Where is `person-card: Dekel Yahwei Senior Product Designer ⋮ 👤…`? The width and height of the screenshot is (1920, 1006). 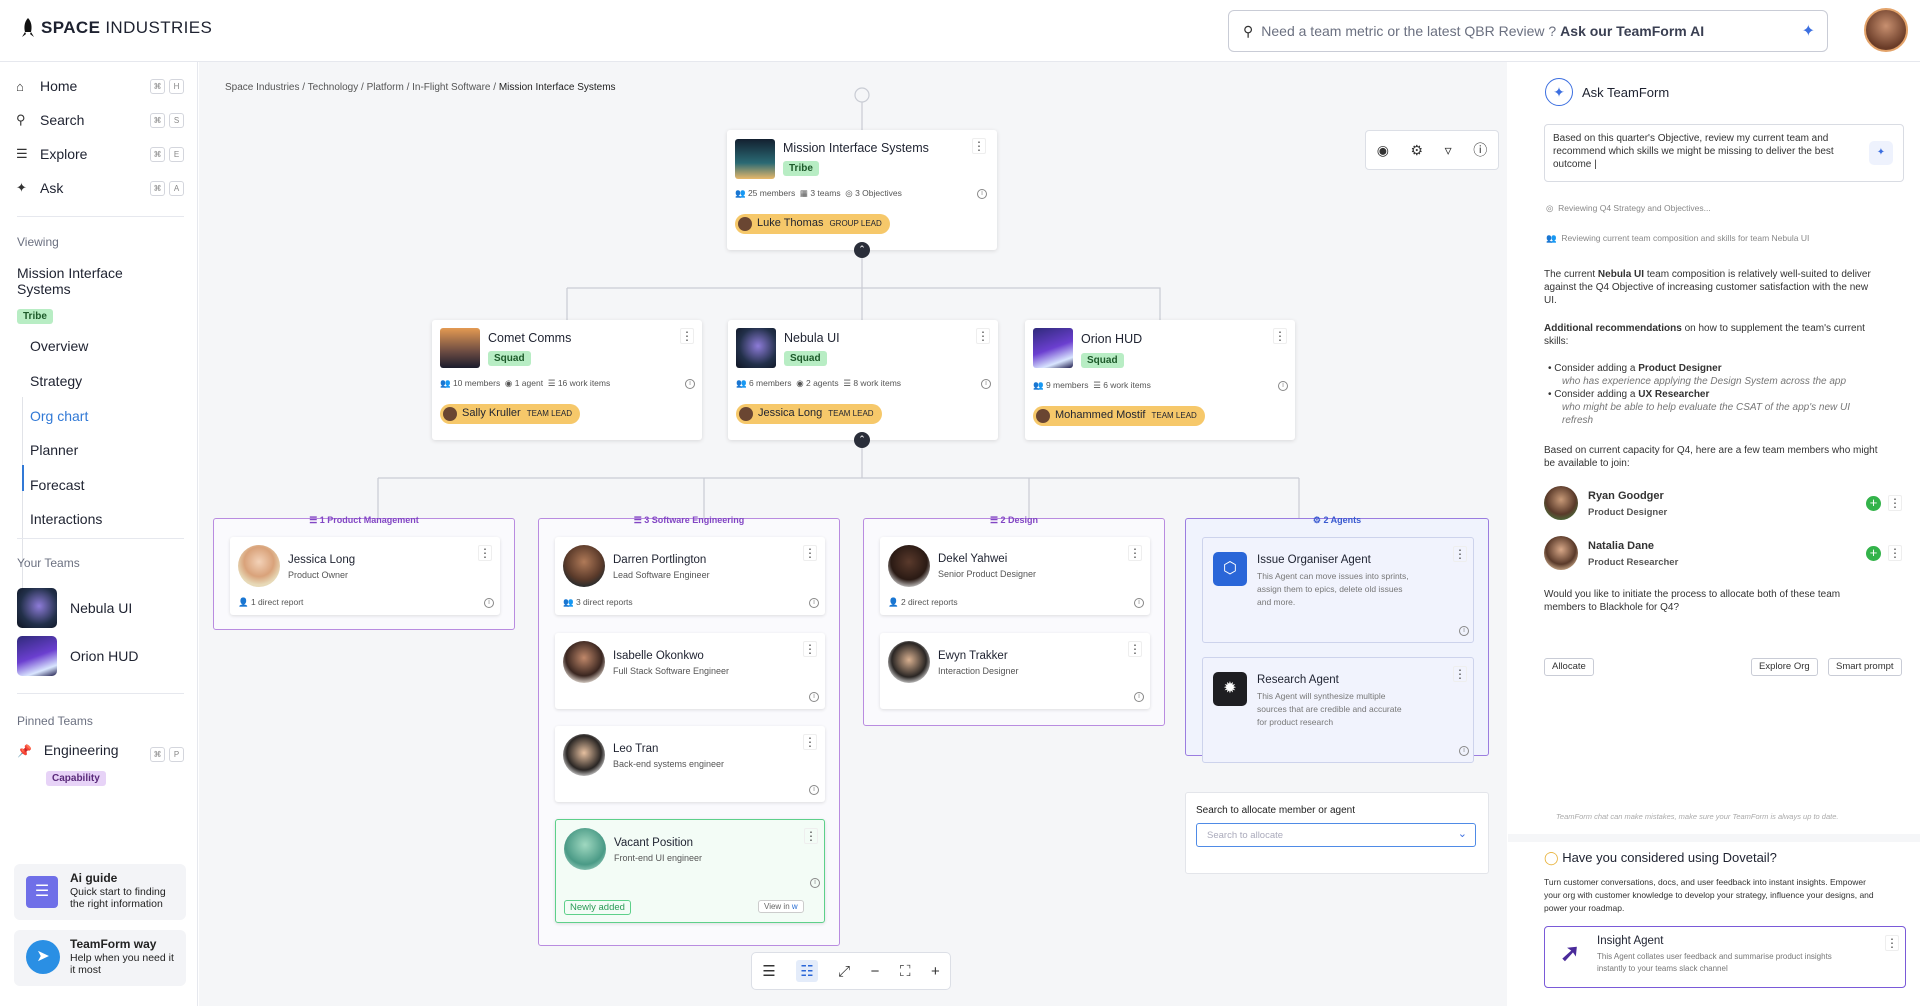 person-card: Dekel Yahwei Senior Product Designer ⋮ 👤… is located at coordinates (1015, 576).